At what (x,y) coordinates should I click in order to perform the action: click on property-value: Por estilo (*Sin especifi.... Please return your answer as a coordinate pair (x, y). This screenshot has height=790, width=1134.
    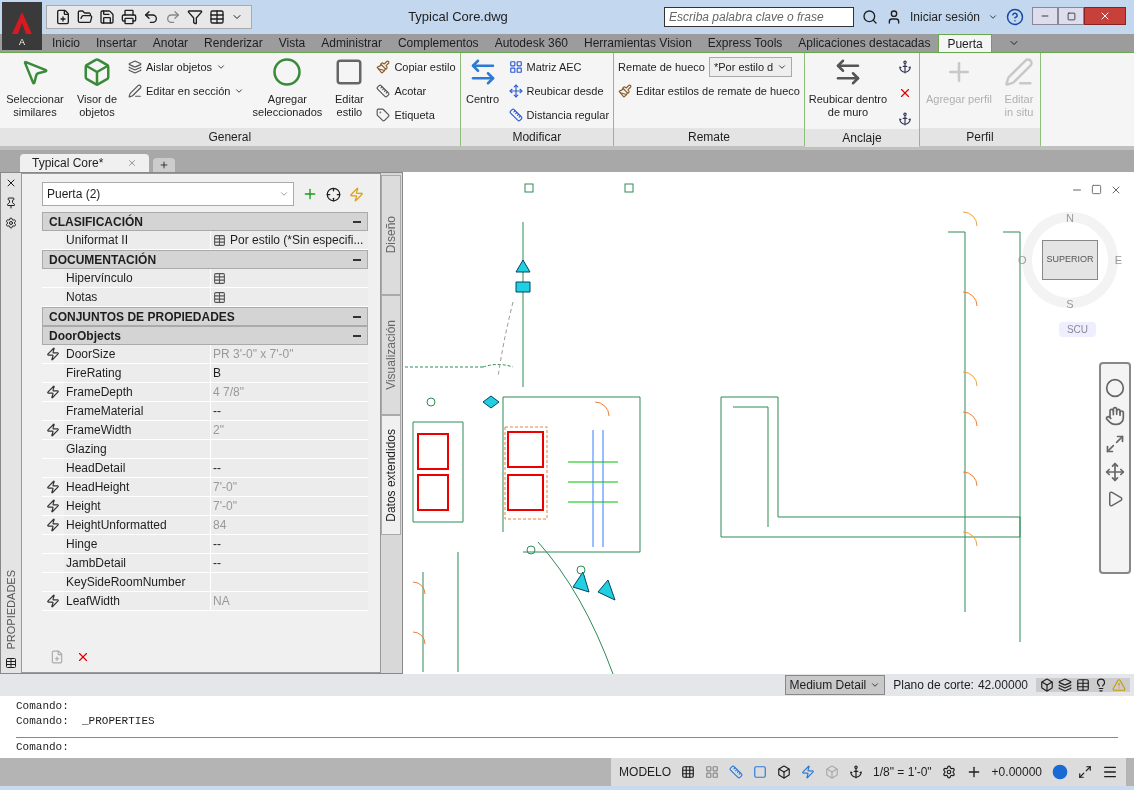
    Looking at the image, I should click on (289, 240).